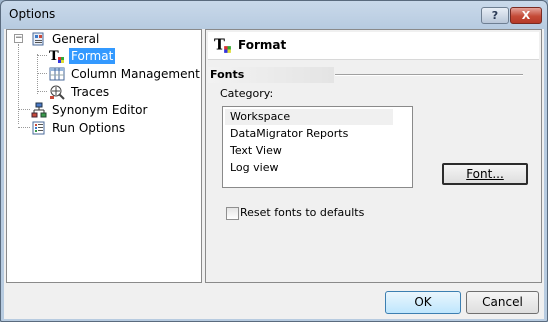 The height and width of the screenshot is (322, 548). What do you see at coordinates (274, 15) in the screenshot?
I see `title-bar: Options ? X` at bounding box center [274, 15].